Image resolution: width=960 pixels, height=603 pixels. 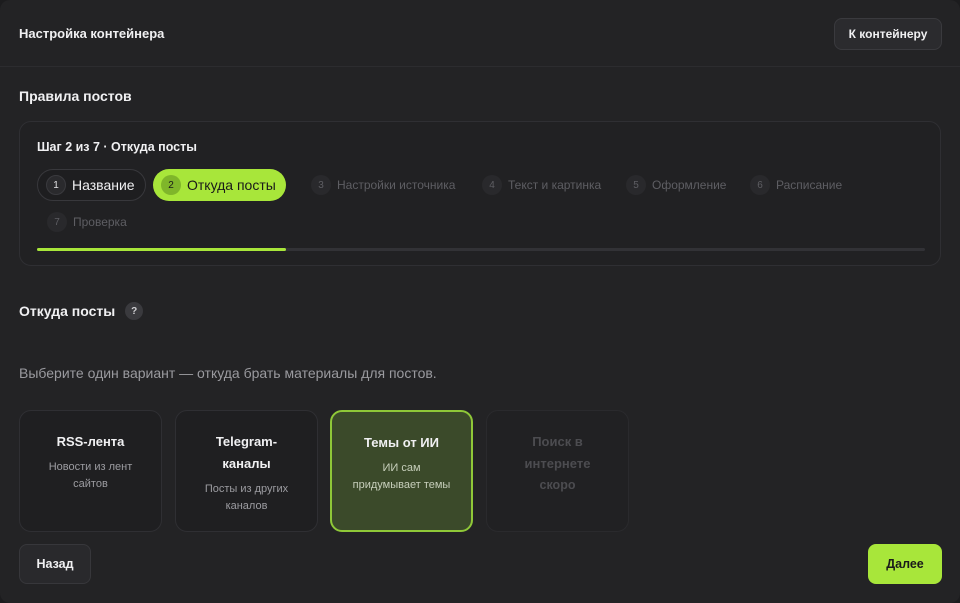 I want to click on option-card-telegram: Telegram- каналы Посты из других каналов, so click(x=246, y=471).